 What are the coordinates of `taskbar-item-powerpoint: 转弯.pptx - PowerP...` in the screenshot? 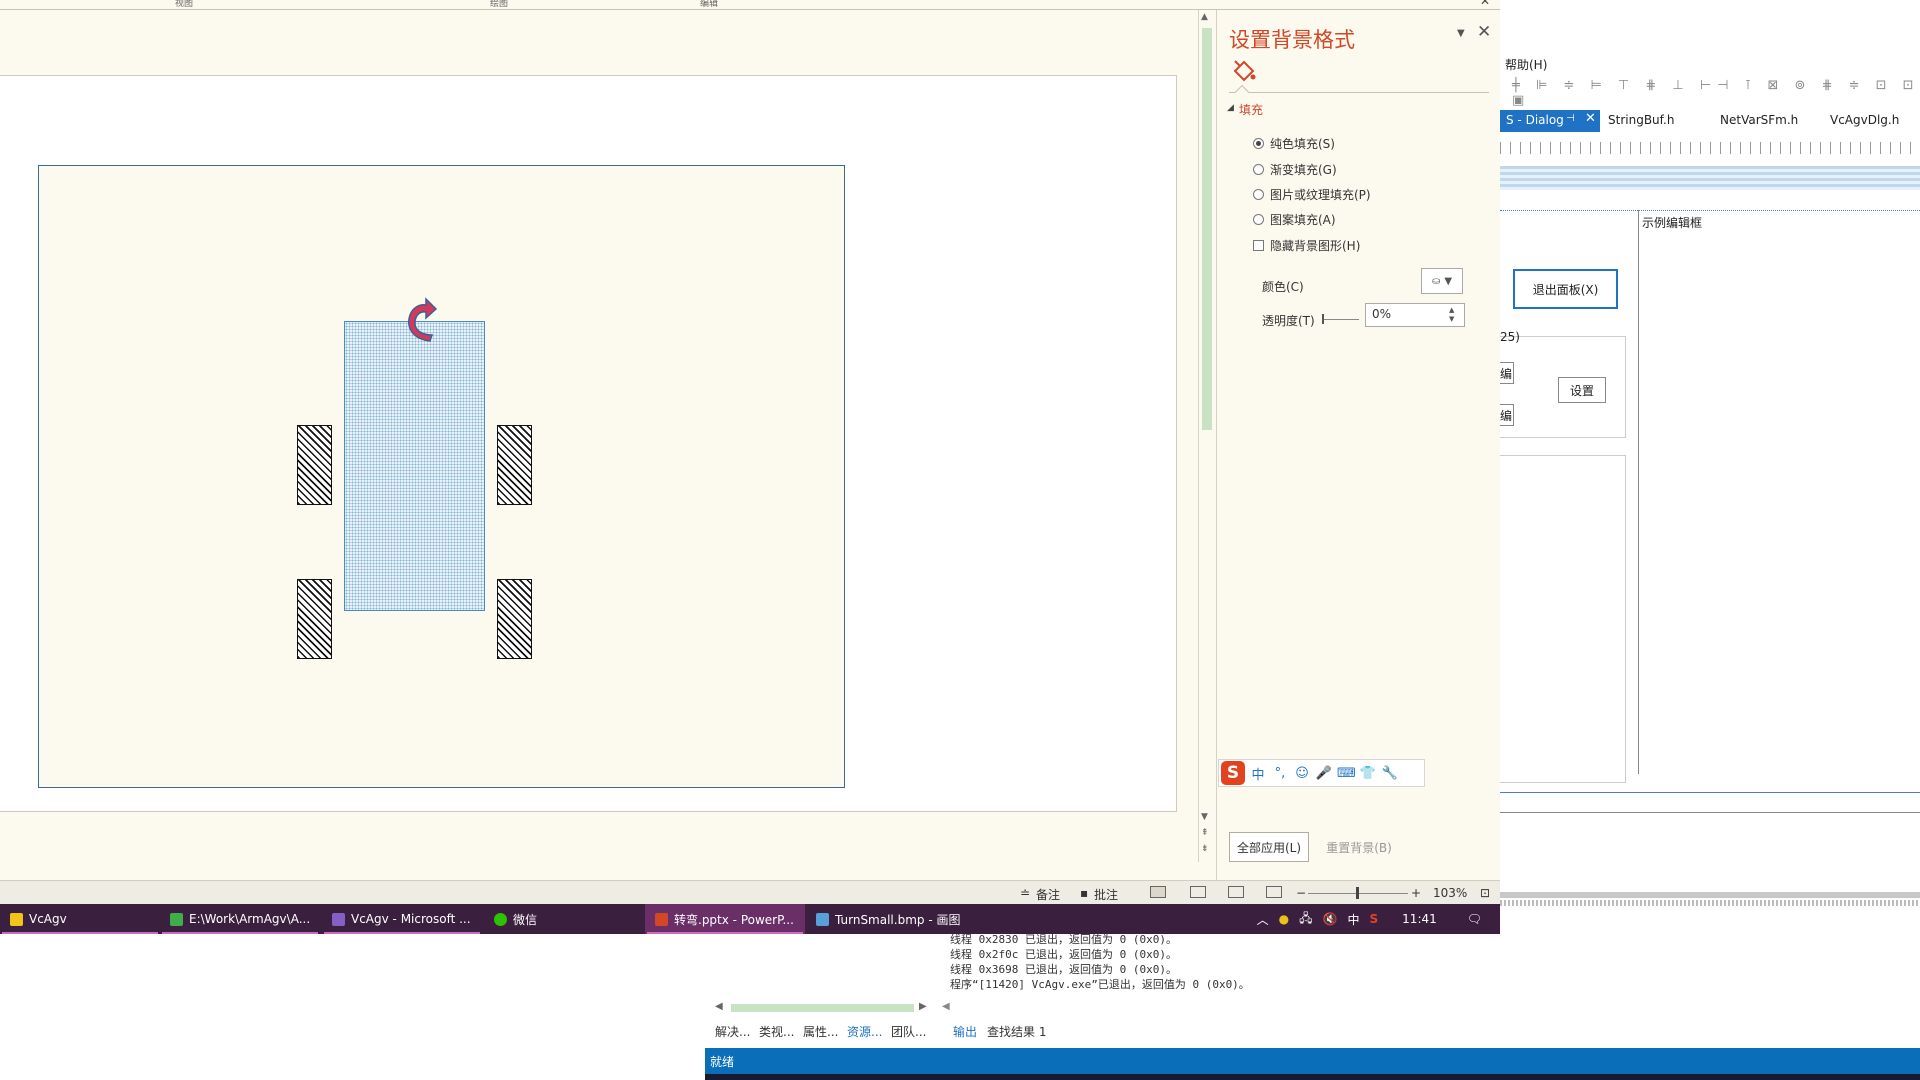 It's located at (725, 919).